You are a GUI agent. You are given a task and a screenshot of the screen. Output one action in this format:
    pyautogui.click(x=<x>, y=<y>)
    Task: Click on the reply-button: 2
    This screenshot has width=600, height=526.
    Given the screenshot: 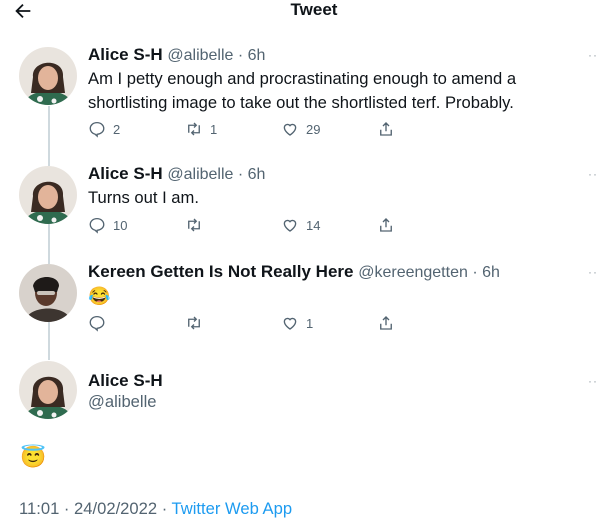 What is the action you would take?
    pyautogui.click(x=104, y=129)
    